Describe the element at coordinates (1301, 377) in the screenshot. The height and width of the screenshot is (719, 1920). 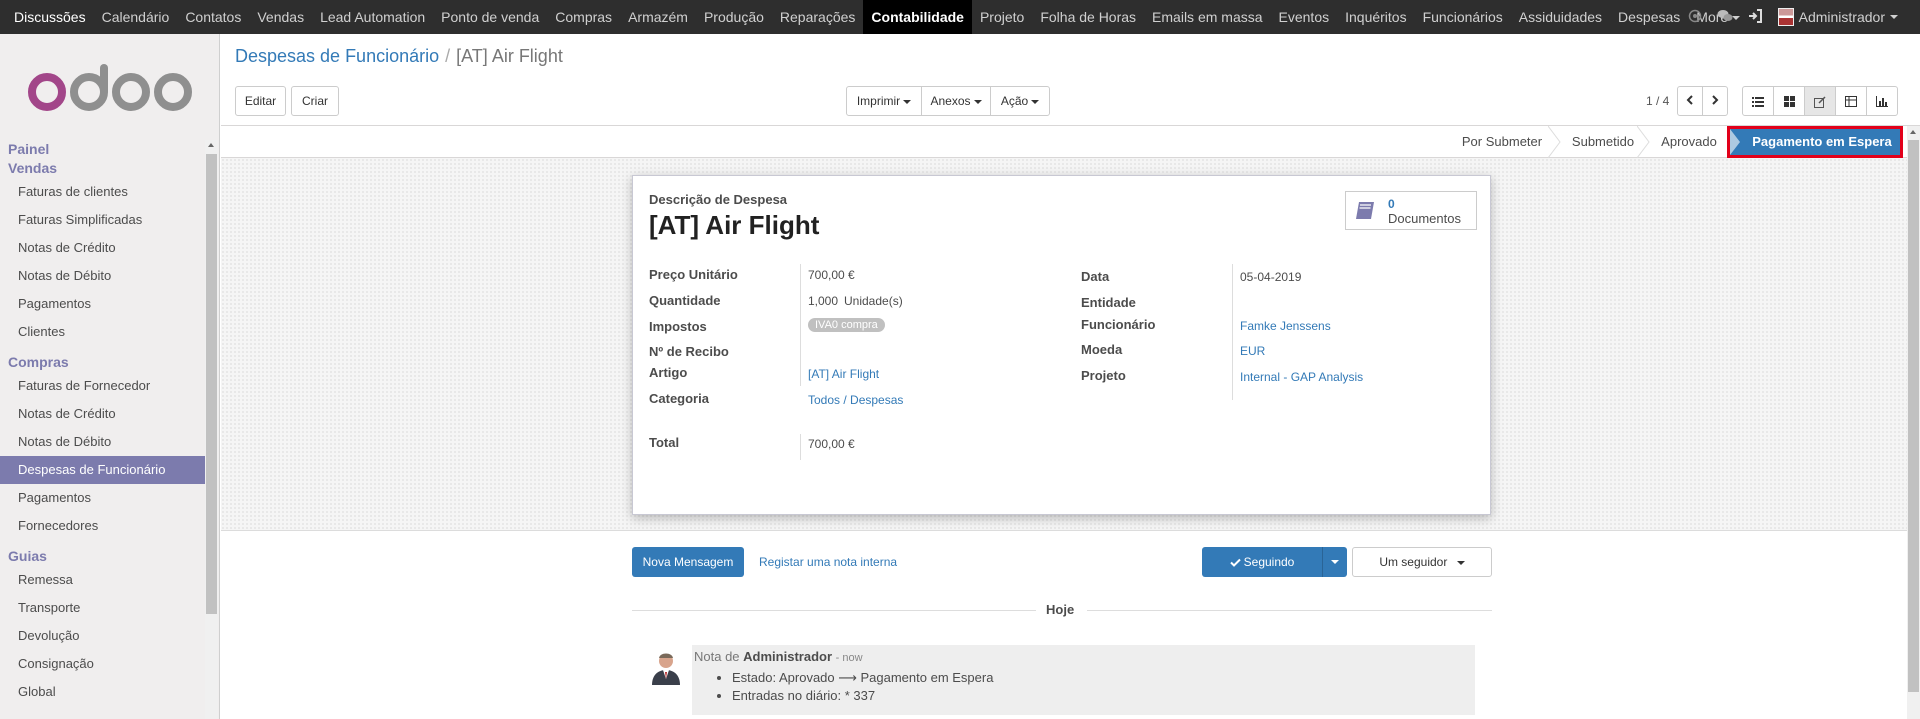
I see `project-link: Internal - GAP Analysis` at that location.